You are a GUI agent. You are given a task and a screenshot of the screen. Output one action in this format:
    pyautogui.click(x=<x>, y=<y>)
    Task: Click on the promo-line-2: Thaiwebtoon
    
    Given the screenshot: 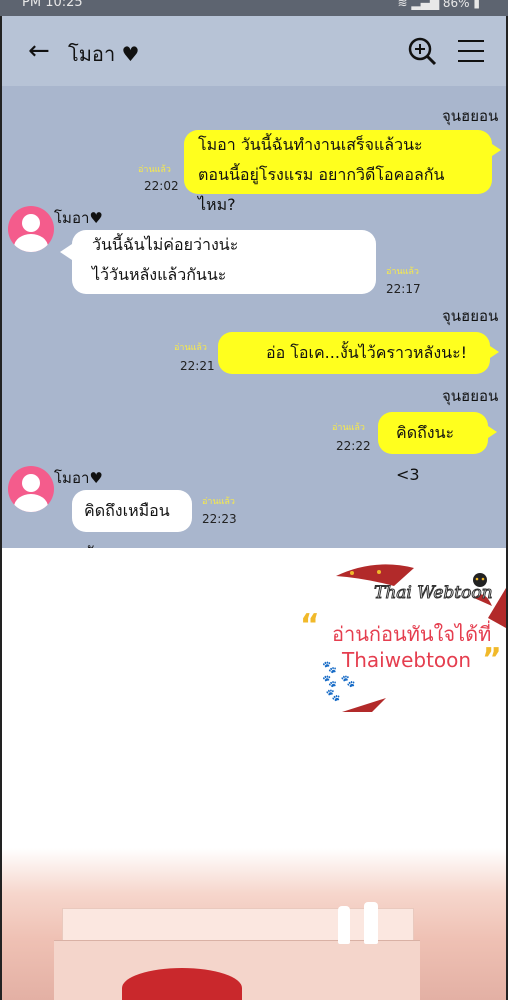 What is the action you would take?
    pyautogui.click(x=407, y=660)
    